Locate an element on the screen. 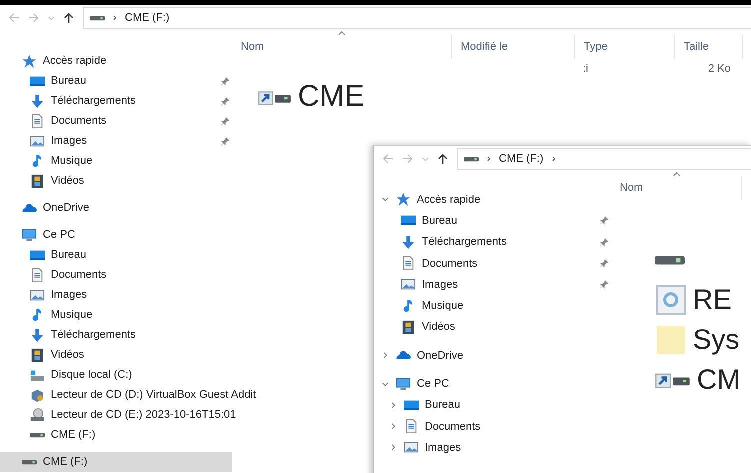 The width and height of the screenshot is (751, 473). column-header: Taille is located at coordinates (709, 47).